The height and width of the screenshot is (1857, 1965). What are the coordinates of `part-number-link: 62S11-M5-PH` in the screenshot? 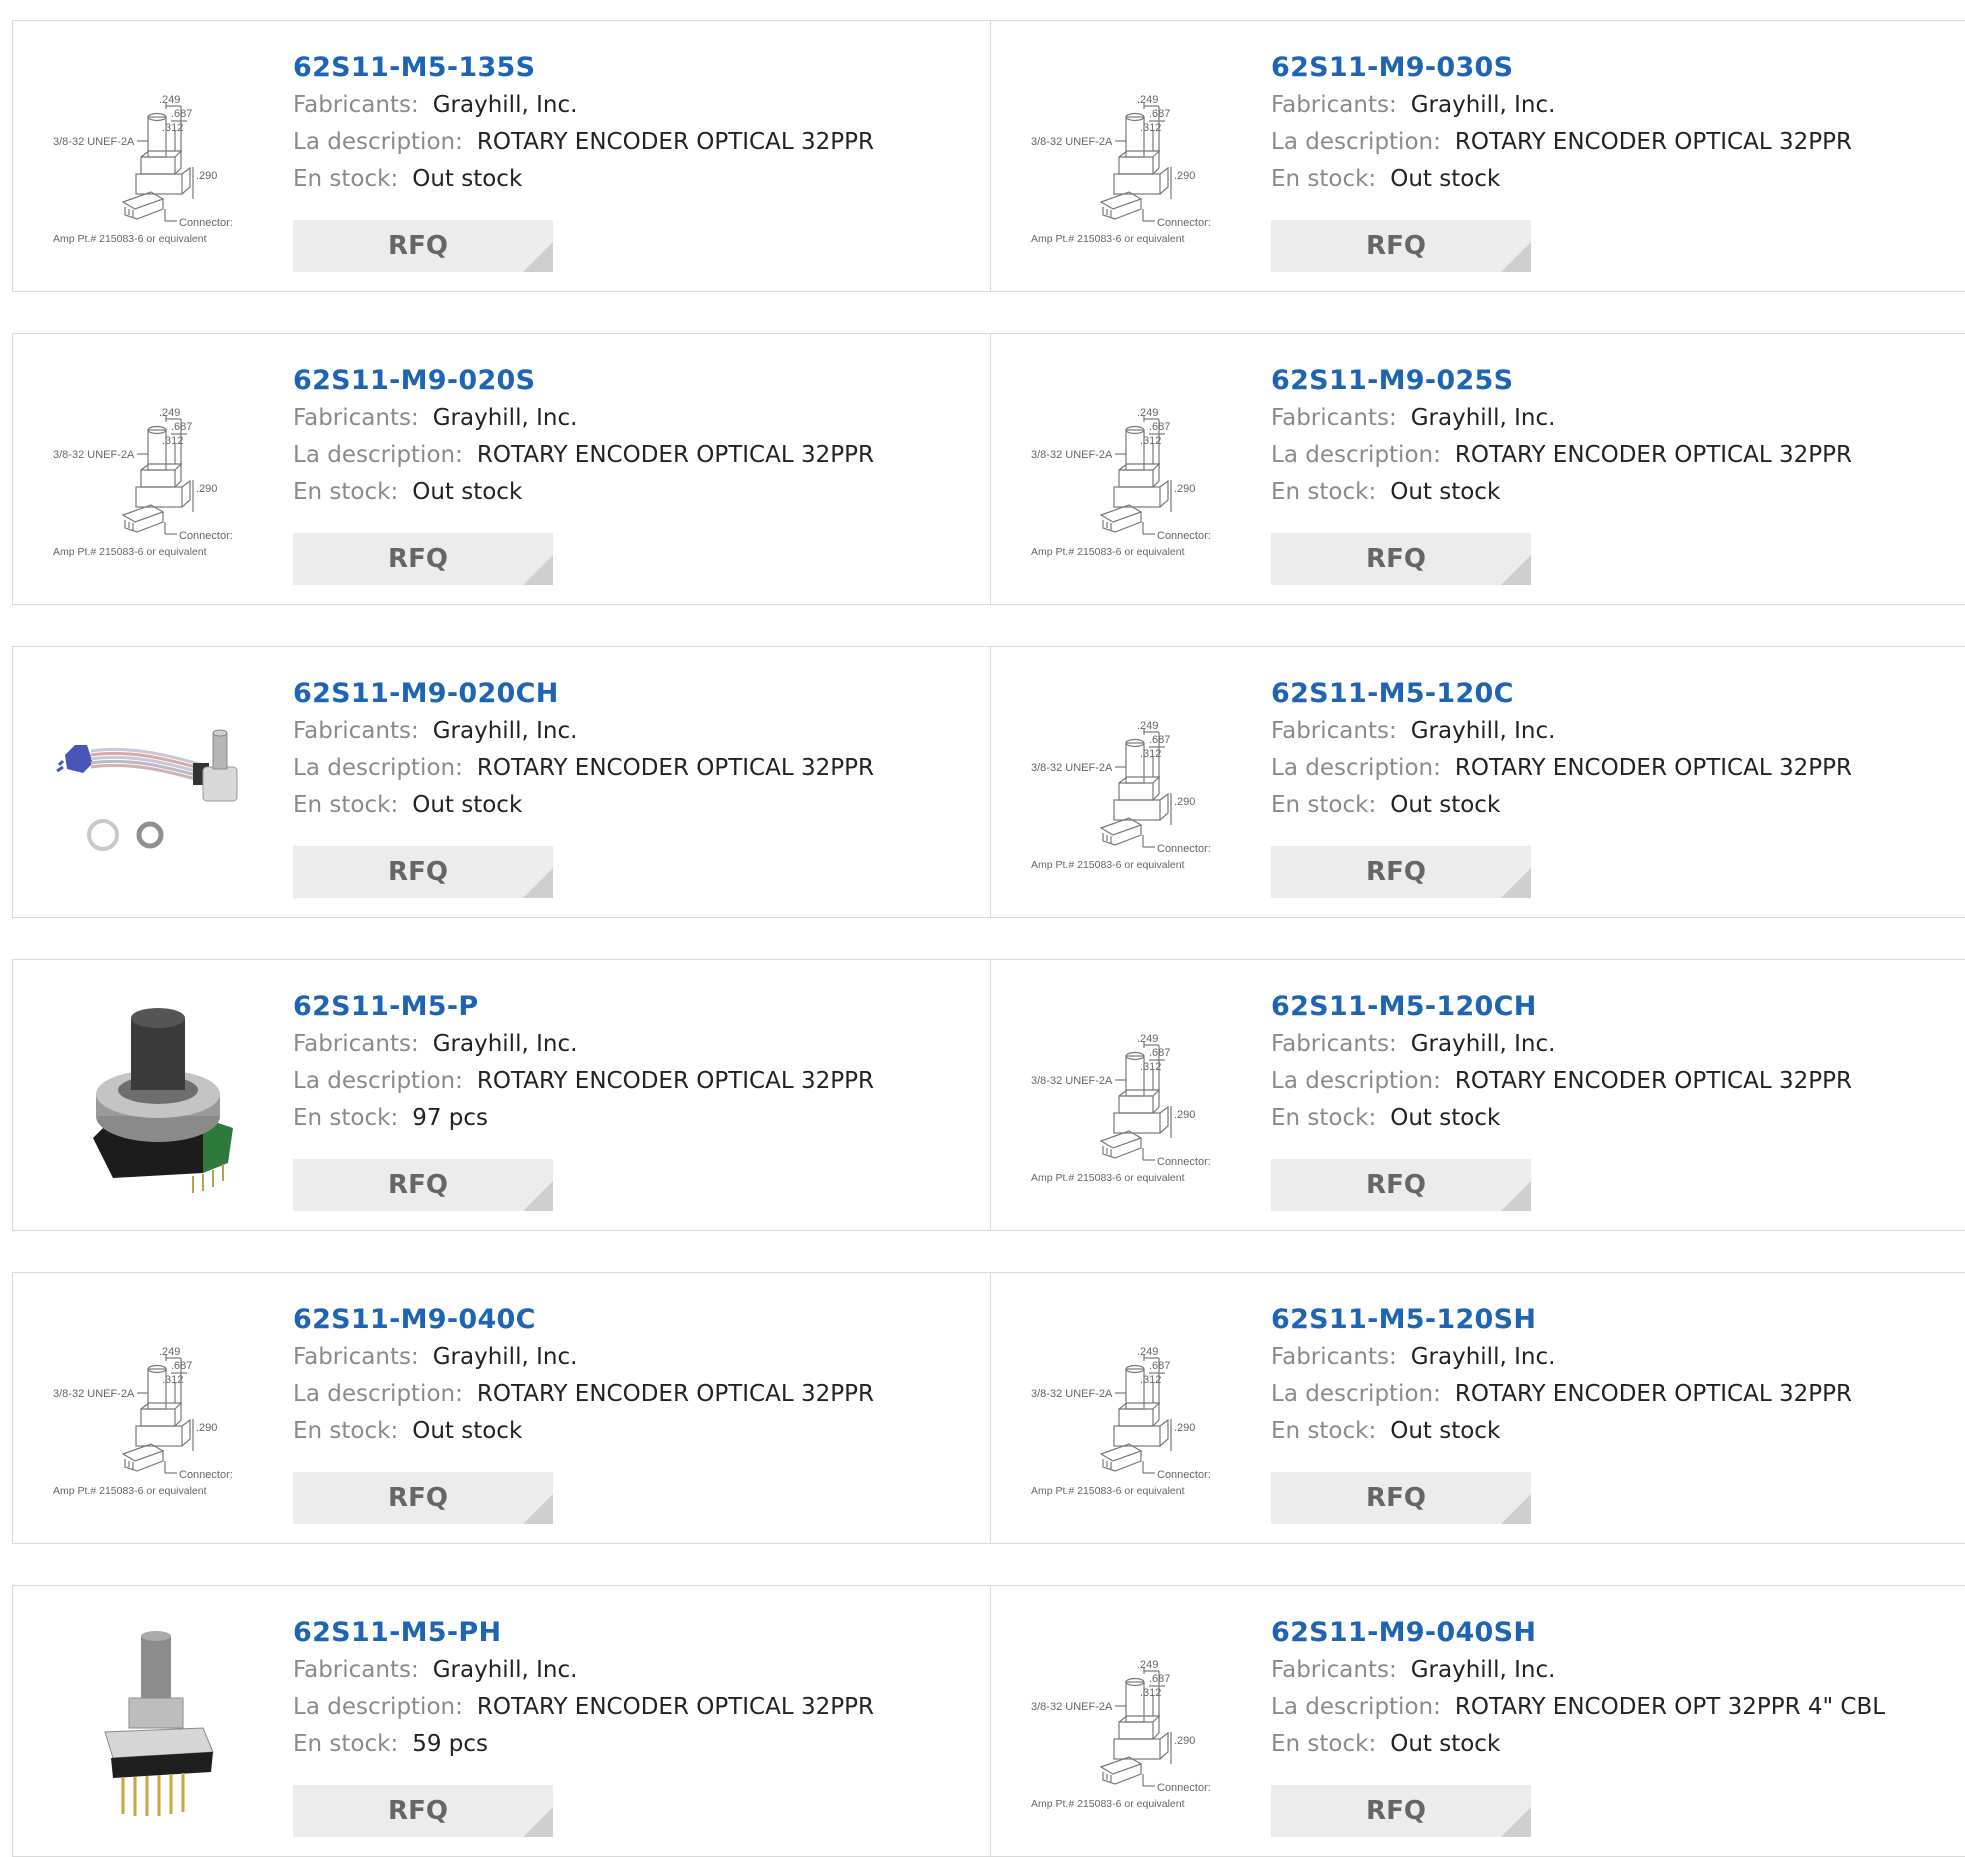 It's located at (583, 1633).